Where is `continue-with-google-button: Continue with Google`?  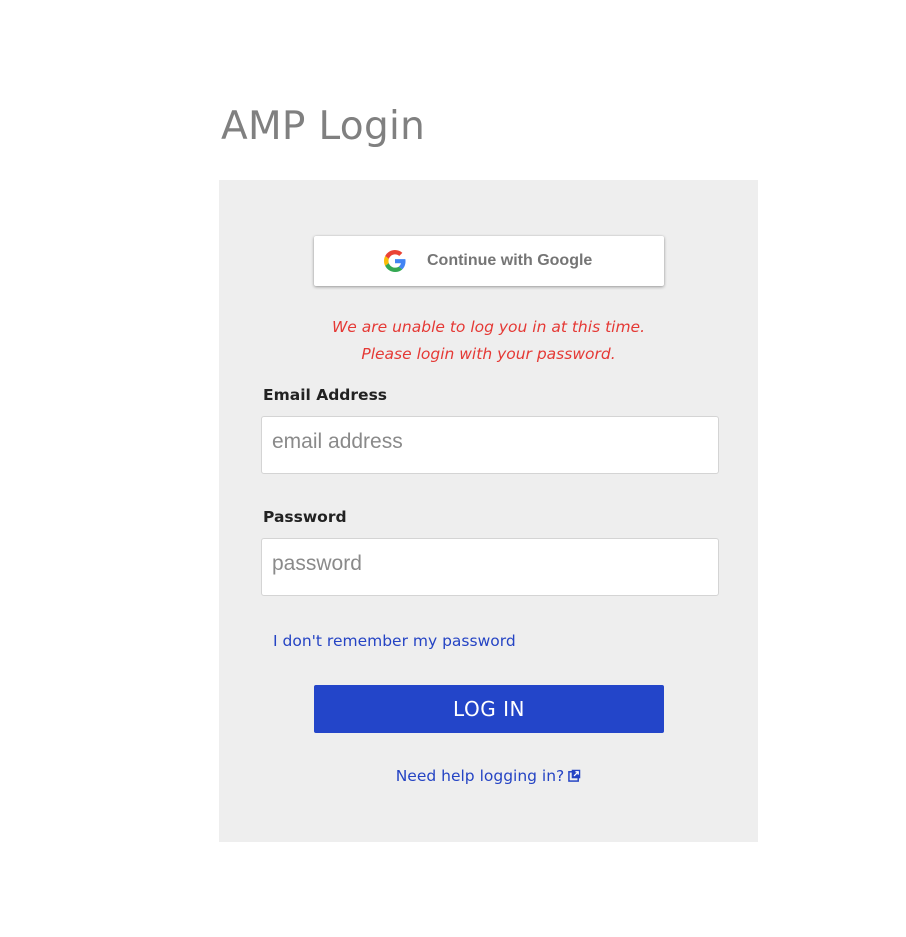
continue-with-google-button: Continue with Google is located at coordinates (489, 261).